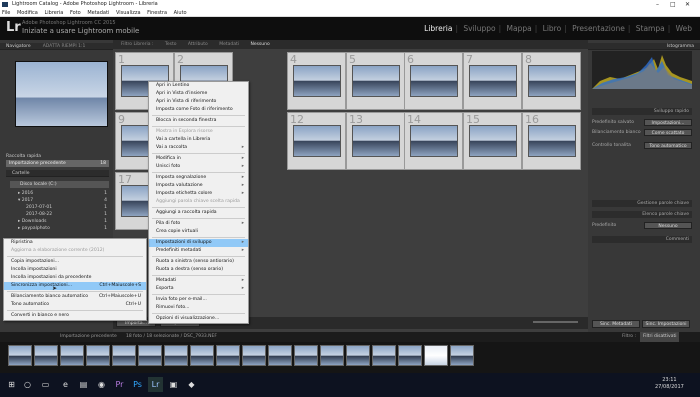 This screenshot has height=397, width=700. Describe the element at coordinates (6, 13) in the screenshot. I see `menu-file: File` at that location.